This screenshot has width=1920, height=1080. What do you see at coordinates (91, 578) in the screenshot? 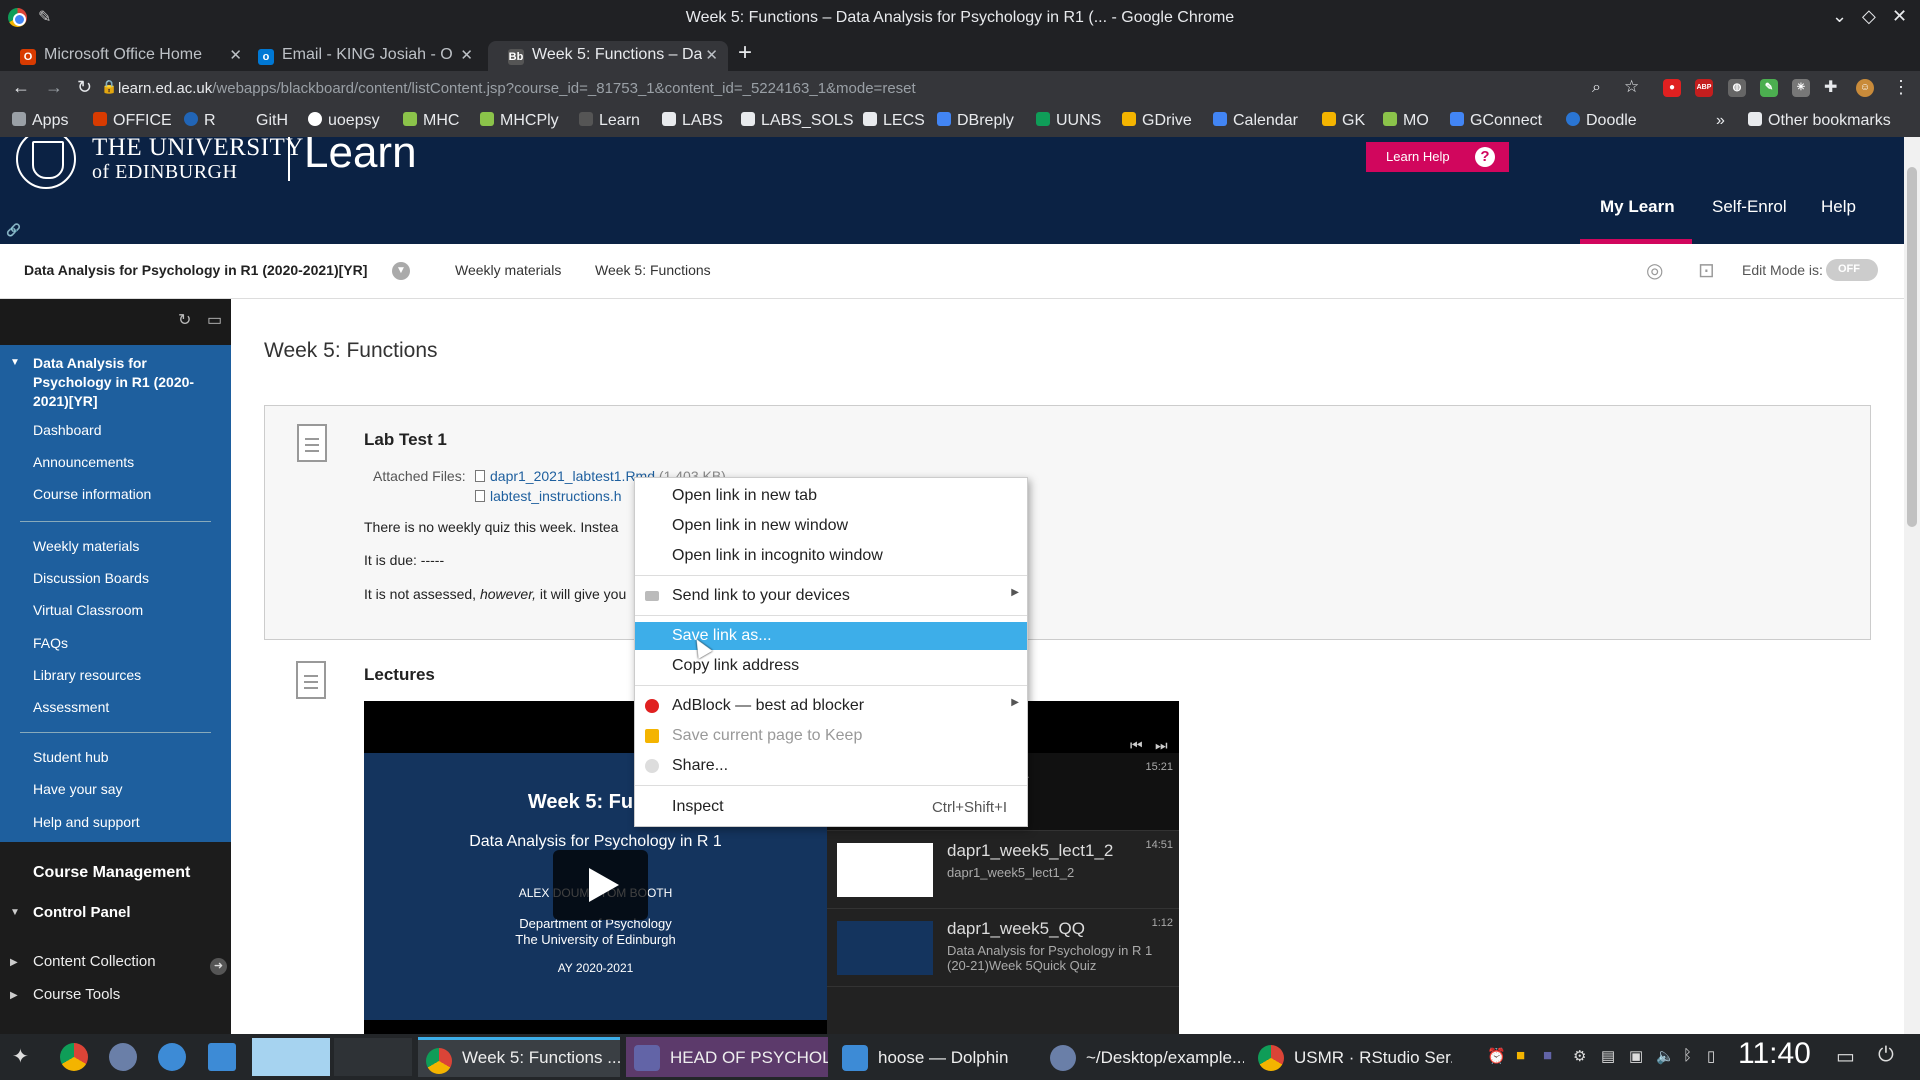
I see `sidebar-item-discussion-boards: Discussion Boards` at bounding box center [91, 578].